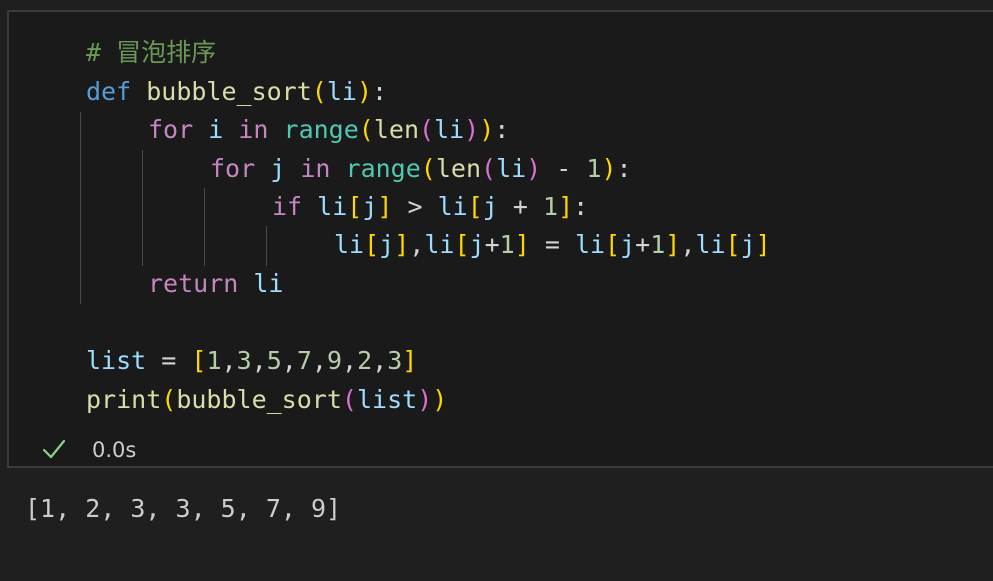  I want to click on code-line-3: for i in range(len(li)):, so click(329, 129).